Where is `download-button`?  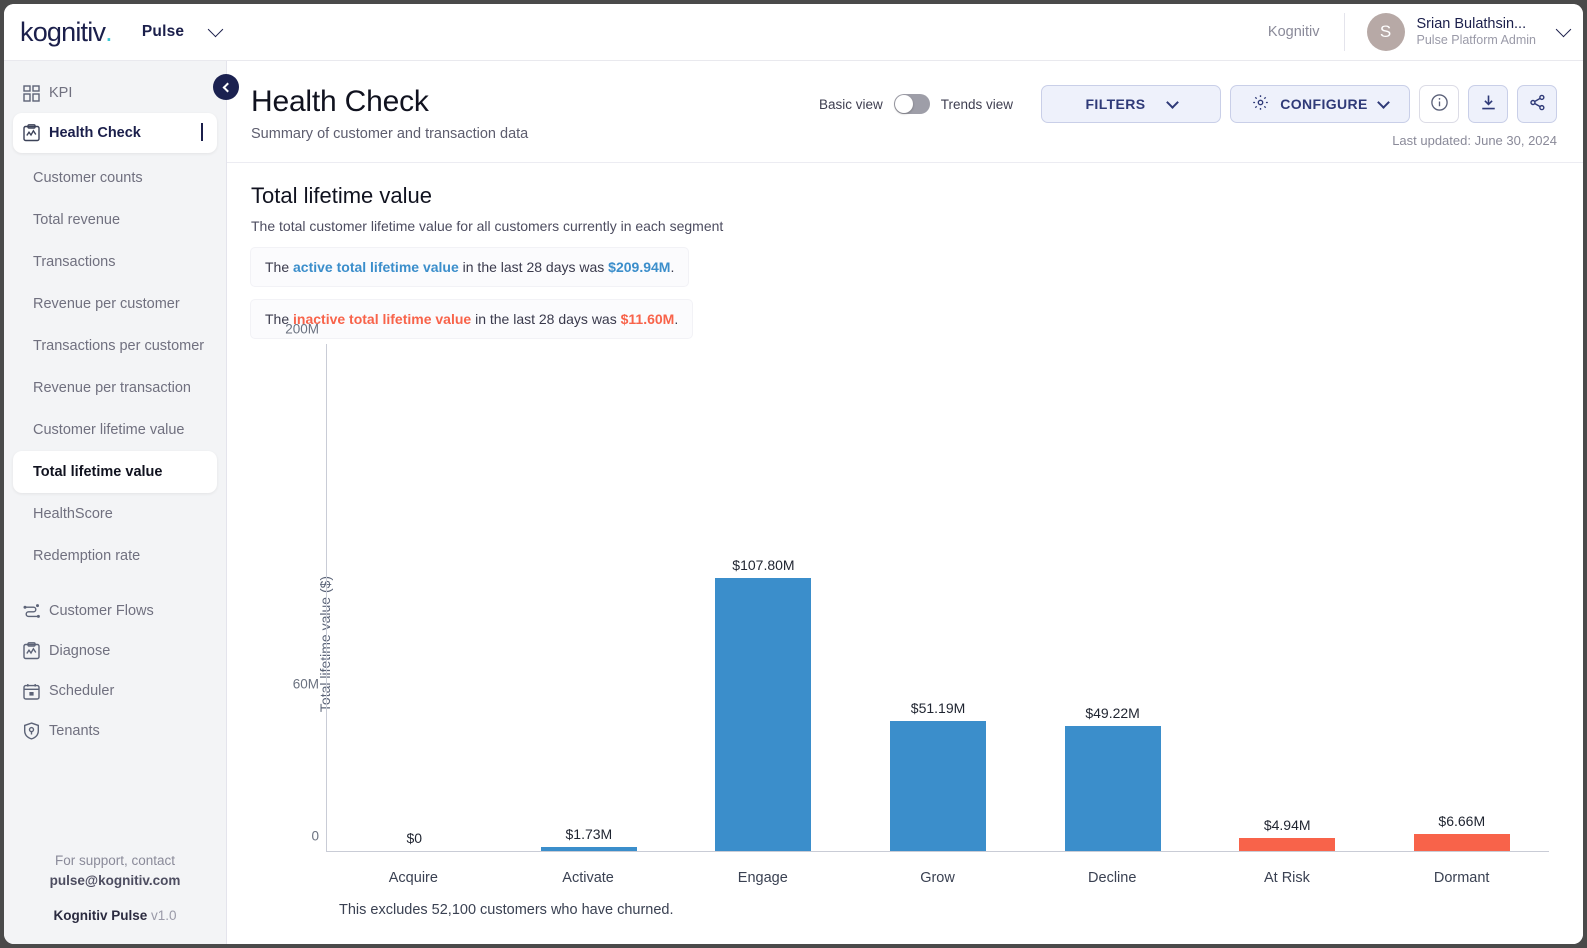
download-button is located at coordinates (1488, 104).